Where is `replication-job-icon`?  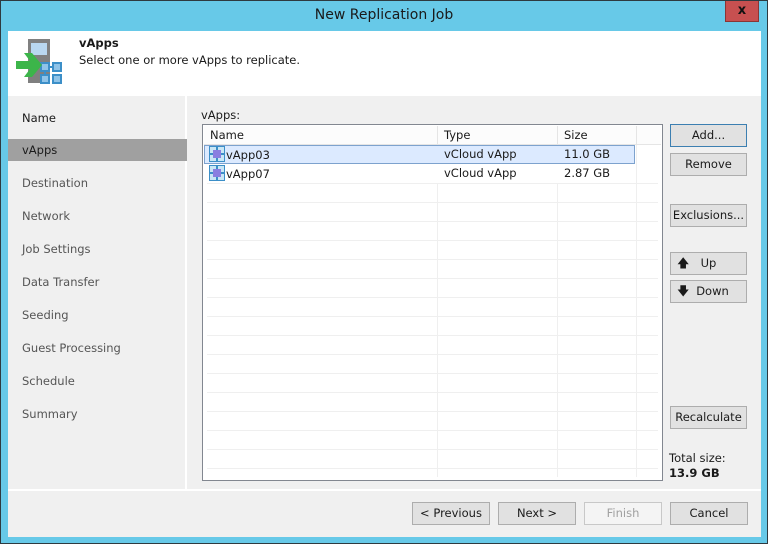 replication-job-icon is located at coordinates (39, 61).